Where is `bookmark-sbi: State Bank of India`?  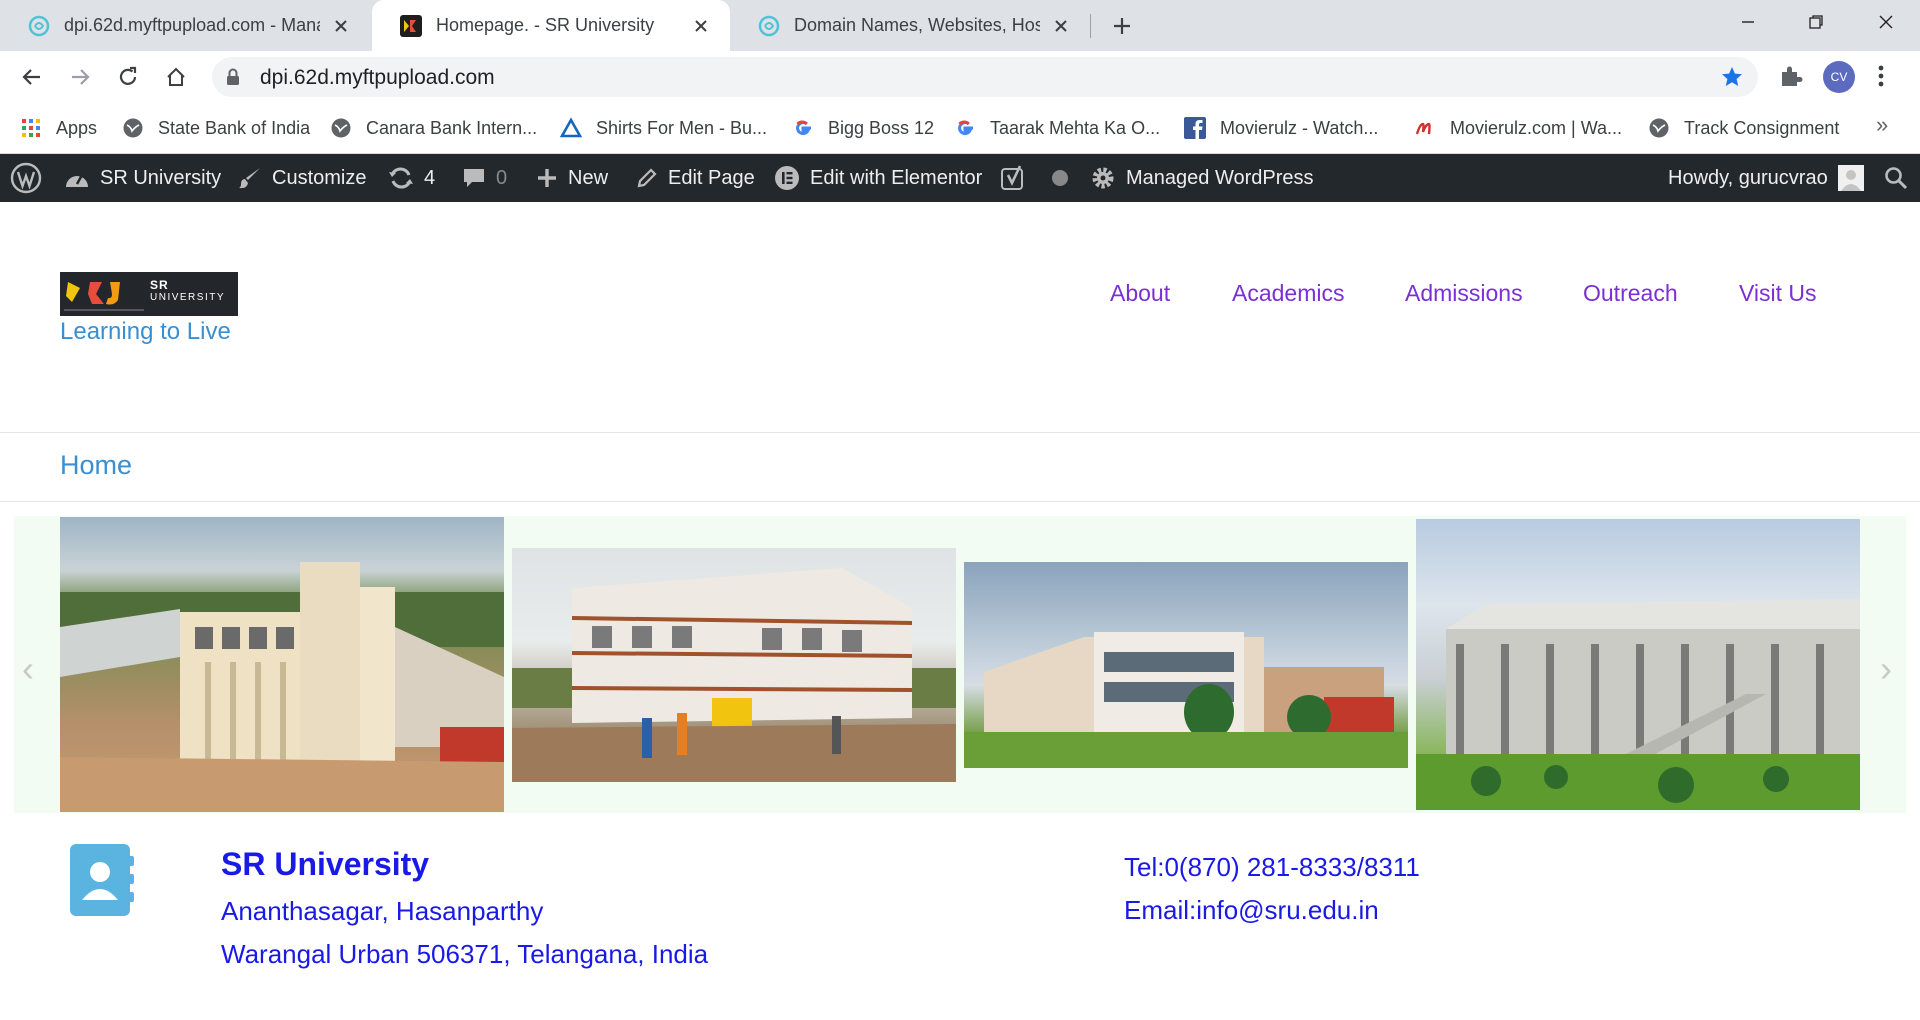
bookmark-sbi: State Bank of India is located at coordinates (216, 128).